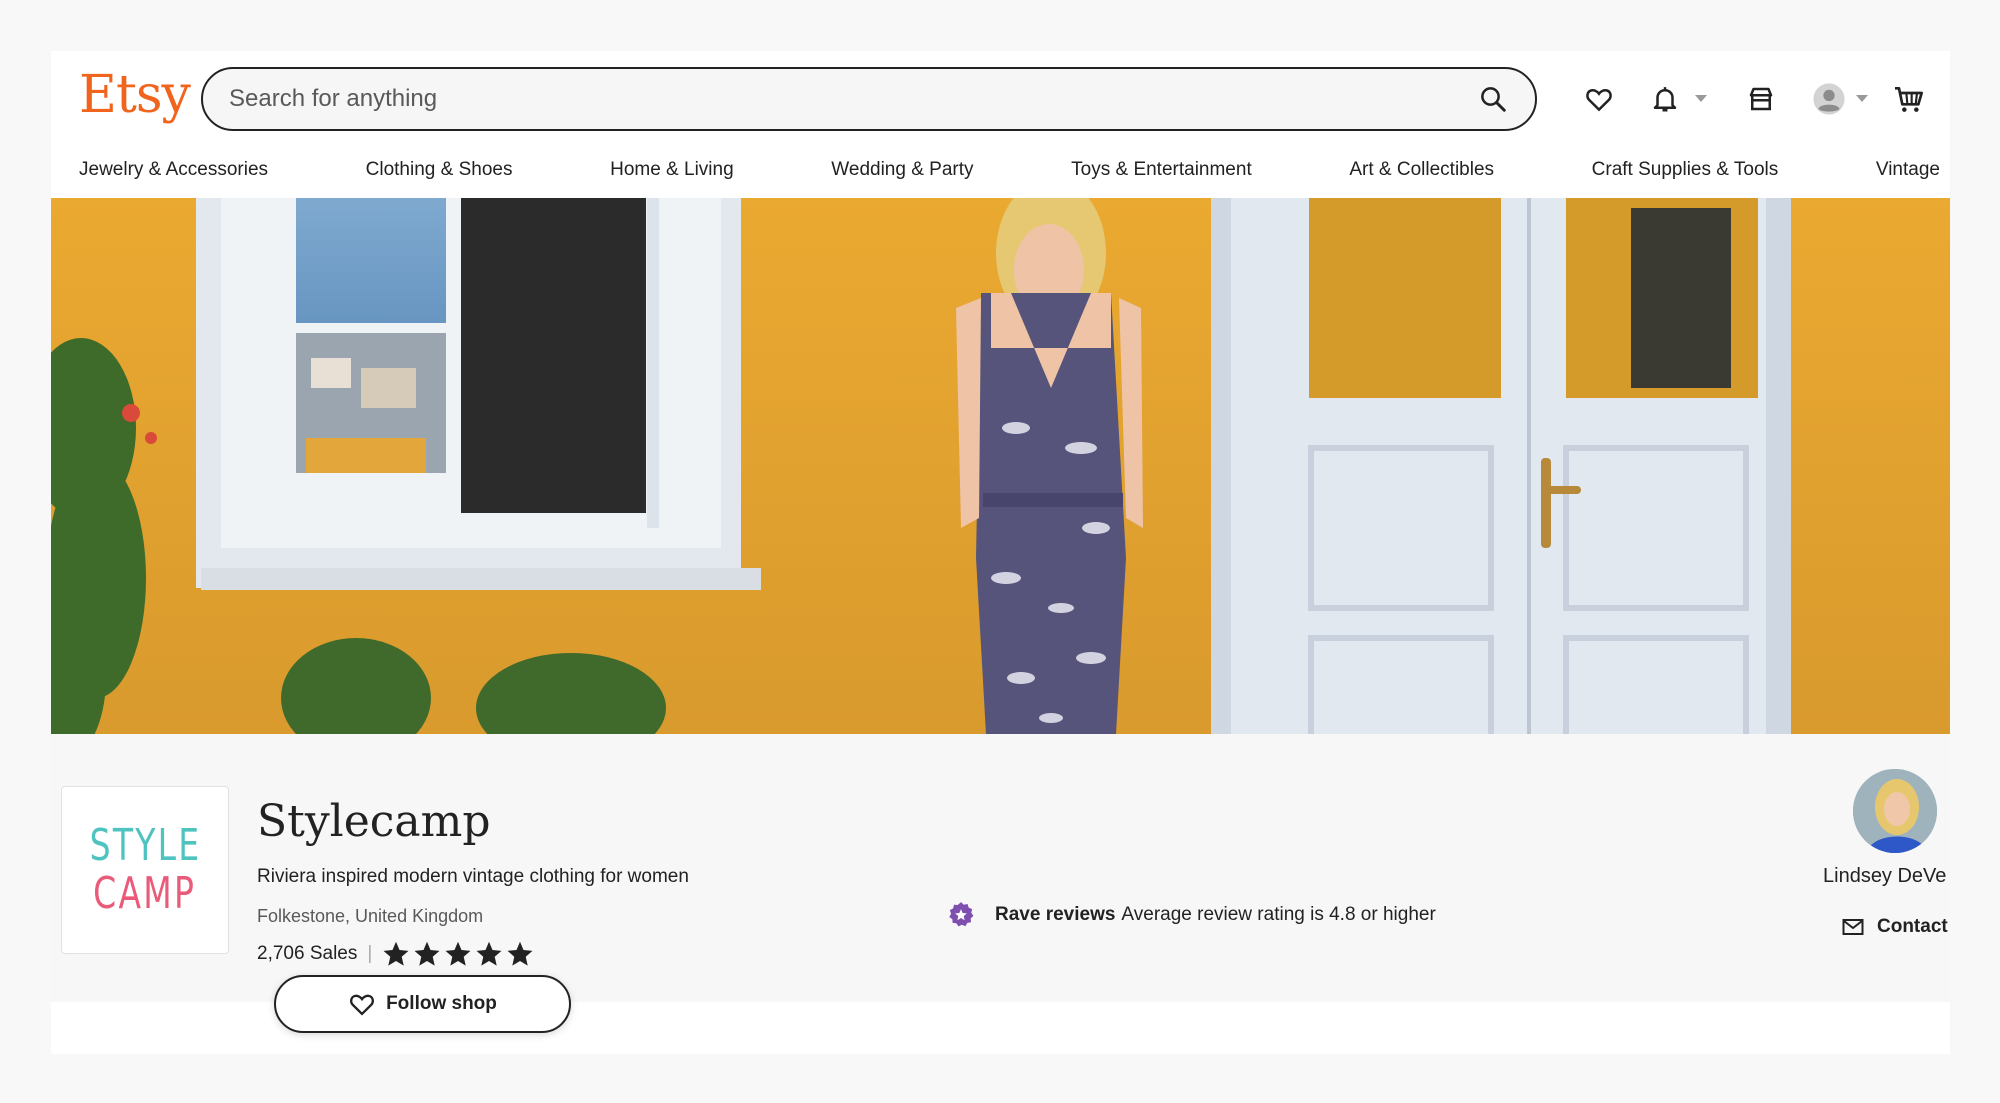 The height and width of the screenshot is (1103, 2000). I want to click on shop-manager-store-icon, so click(1761, 99).